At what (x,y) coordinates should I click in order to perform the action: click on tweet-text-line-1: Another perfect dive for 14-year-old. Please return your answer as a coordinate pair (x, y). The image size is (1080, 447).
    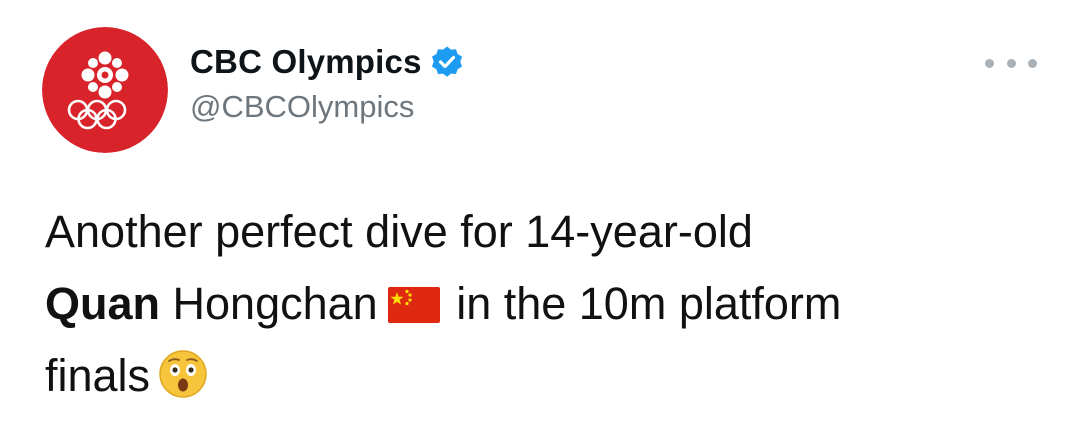
    Looking at the image, I should click on (399, 231).